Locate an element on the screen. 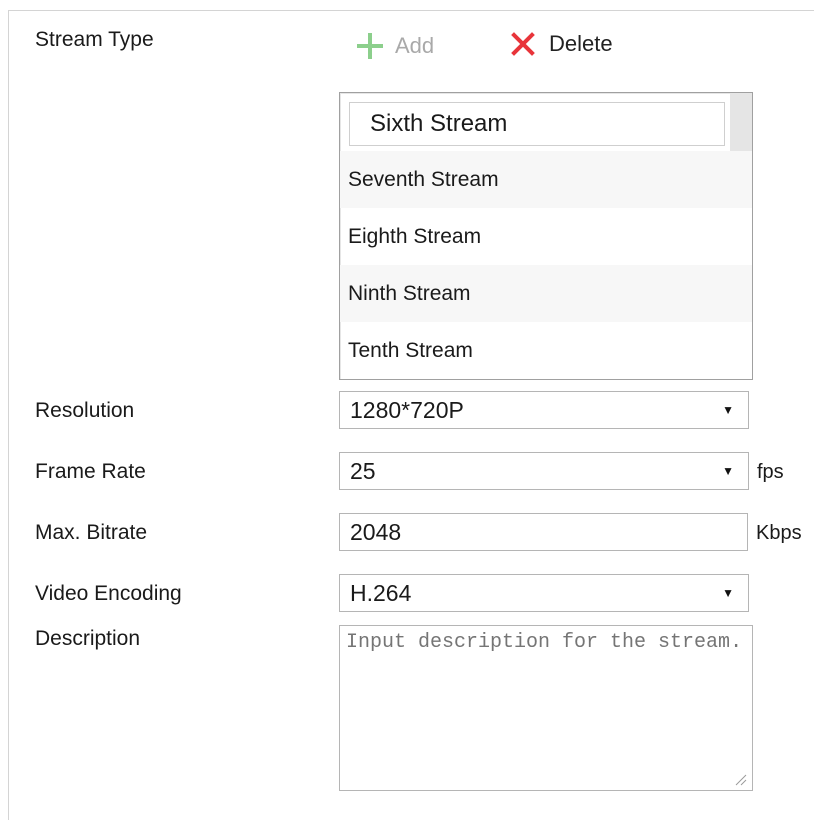 The height and width of the screenshot is (820, 814). list-item-eighth-stream: Eighth Stream is located at coordinates (546, 236).